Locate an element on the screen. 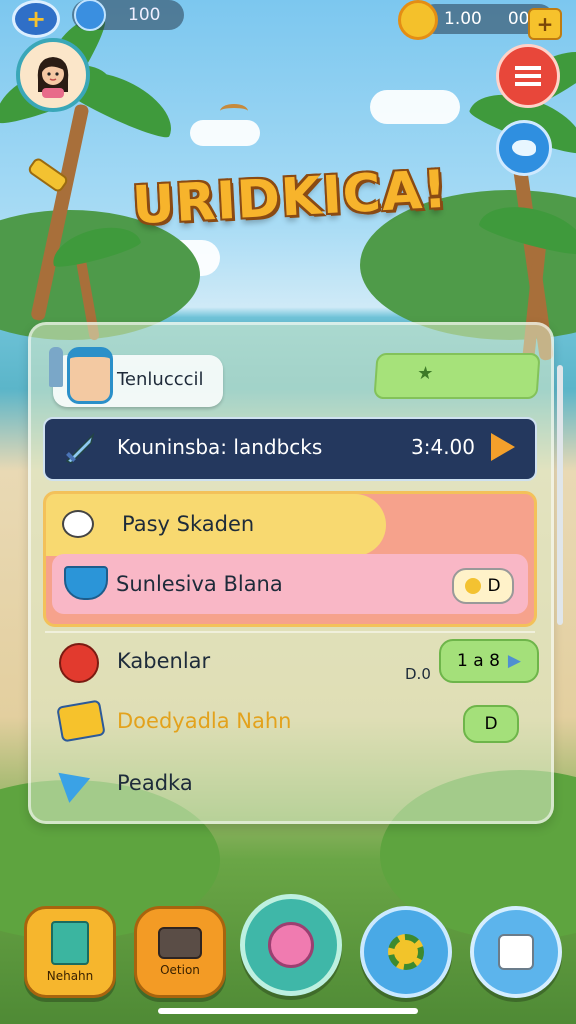 This screenshot has height=1024, width=576. list-2-badge-value: D is located at coordinates (491, 724).